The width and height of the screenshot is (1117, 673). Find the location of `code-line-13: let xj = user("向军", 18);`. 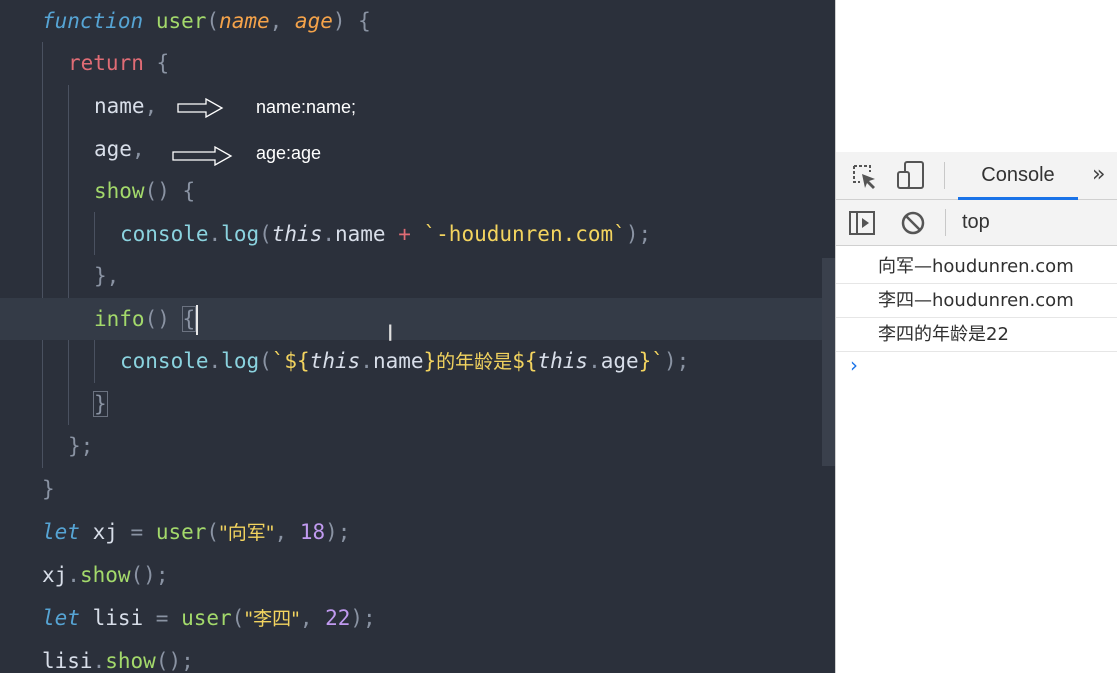

code-line-13: let xj = user("向军", 18); is located at coordinates (417, 532).